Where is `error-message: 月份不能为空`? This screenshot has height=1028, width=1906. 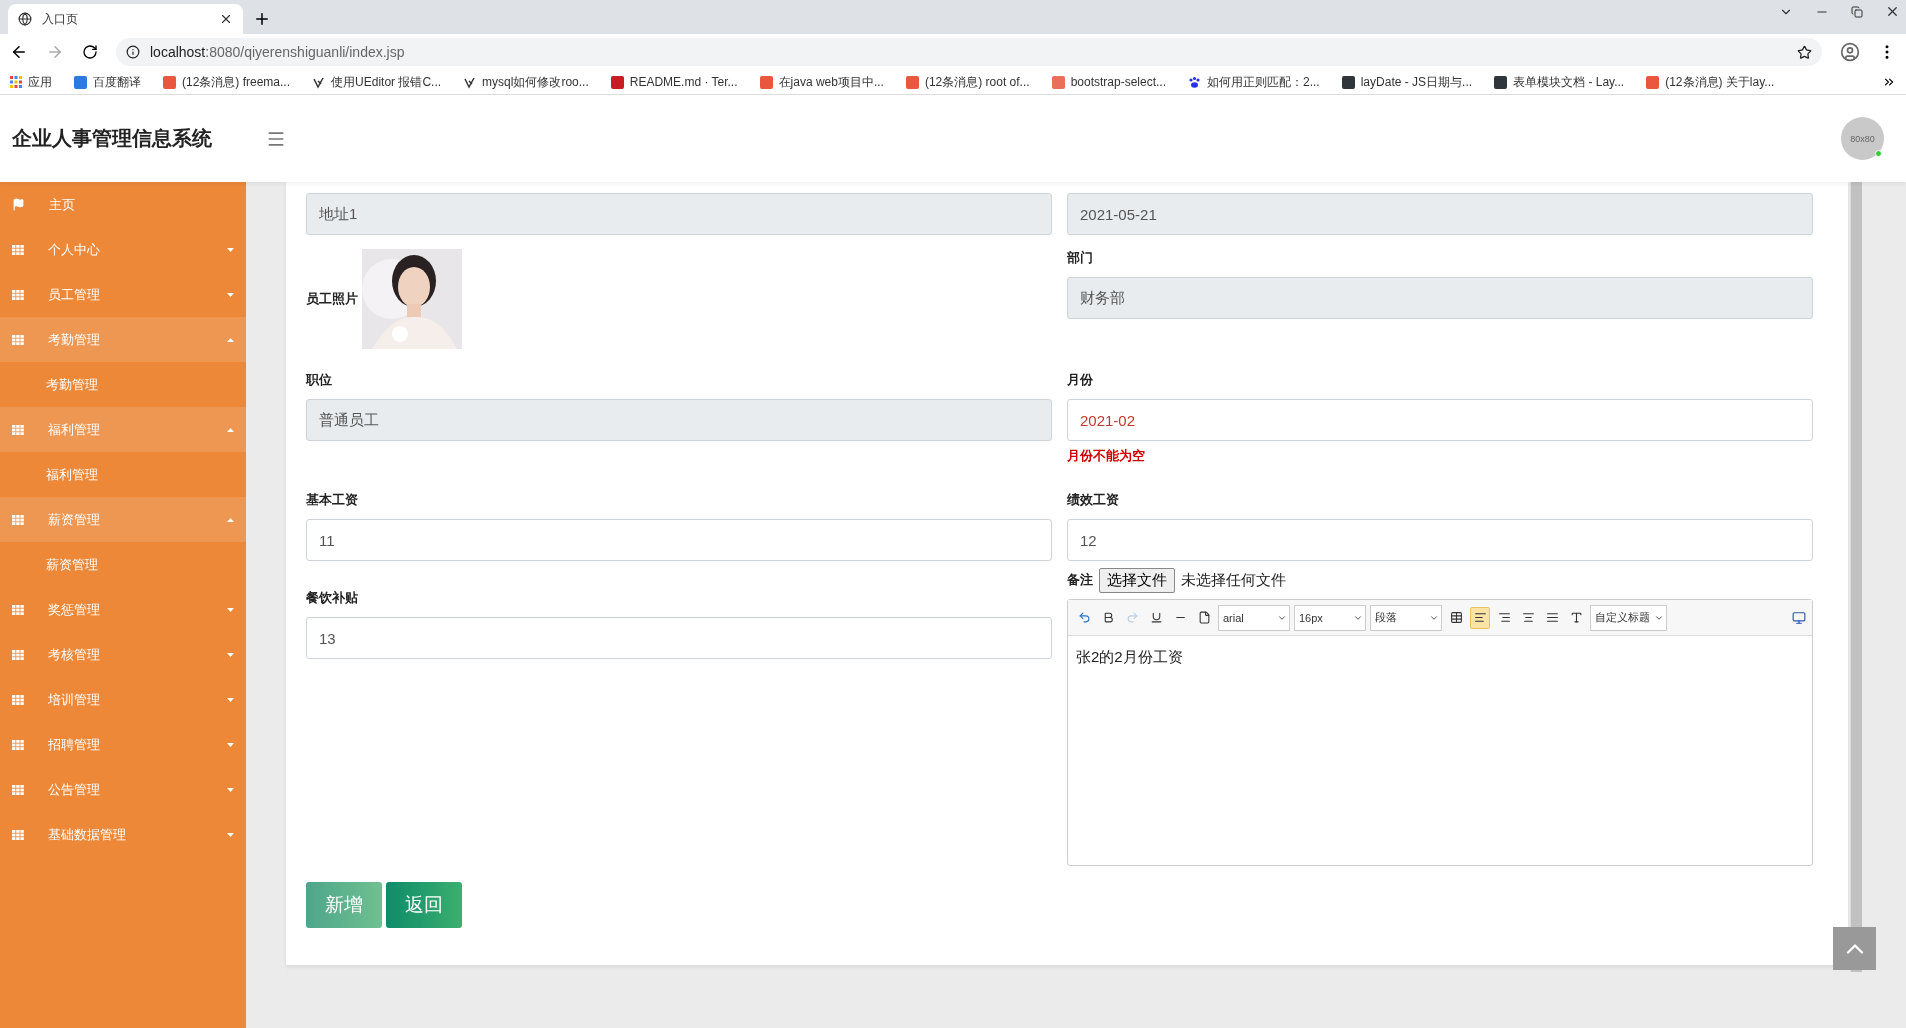 error-message: 月份不能为空 is located at coordinates (1106, 456).